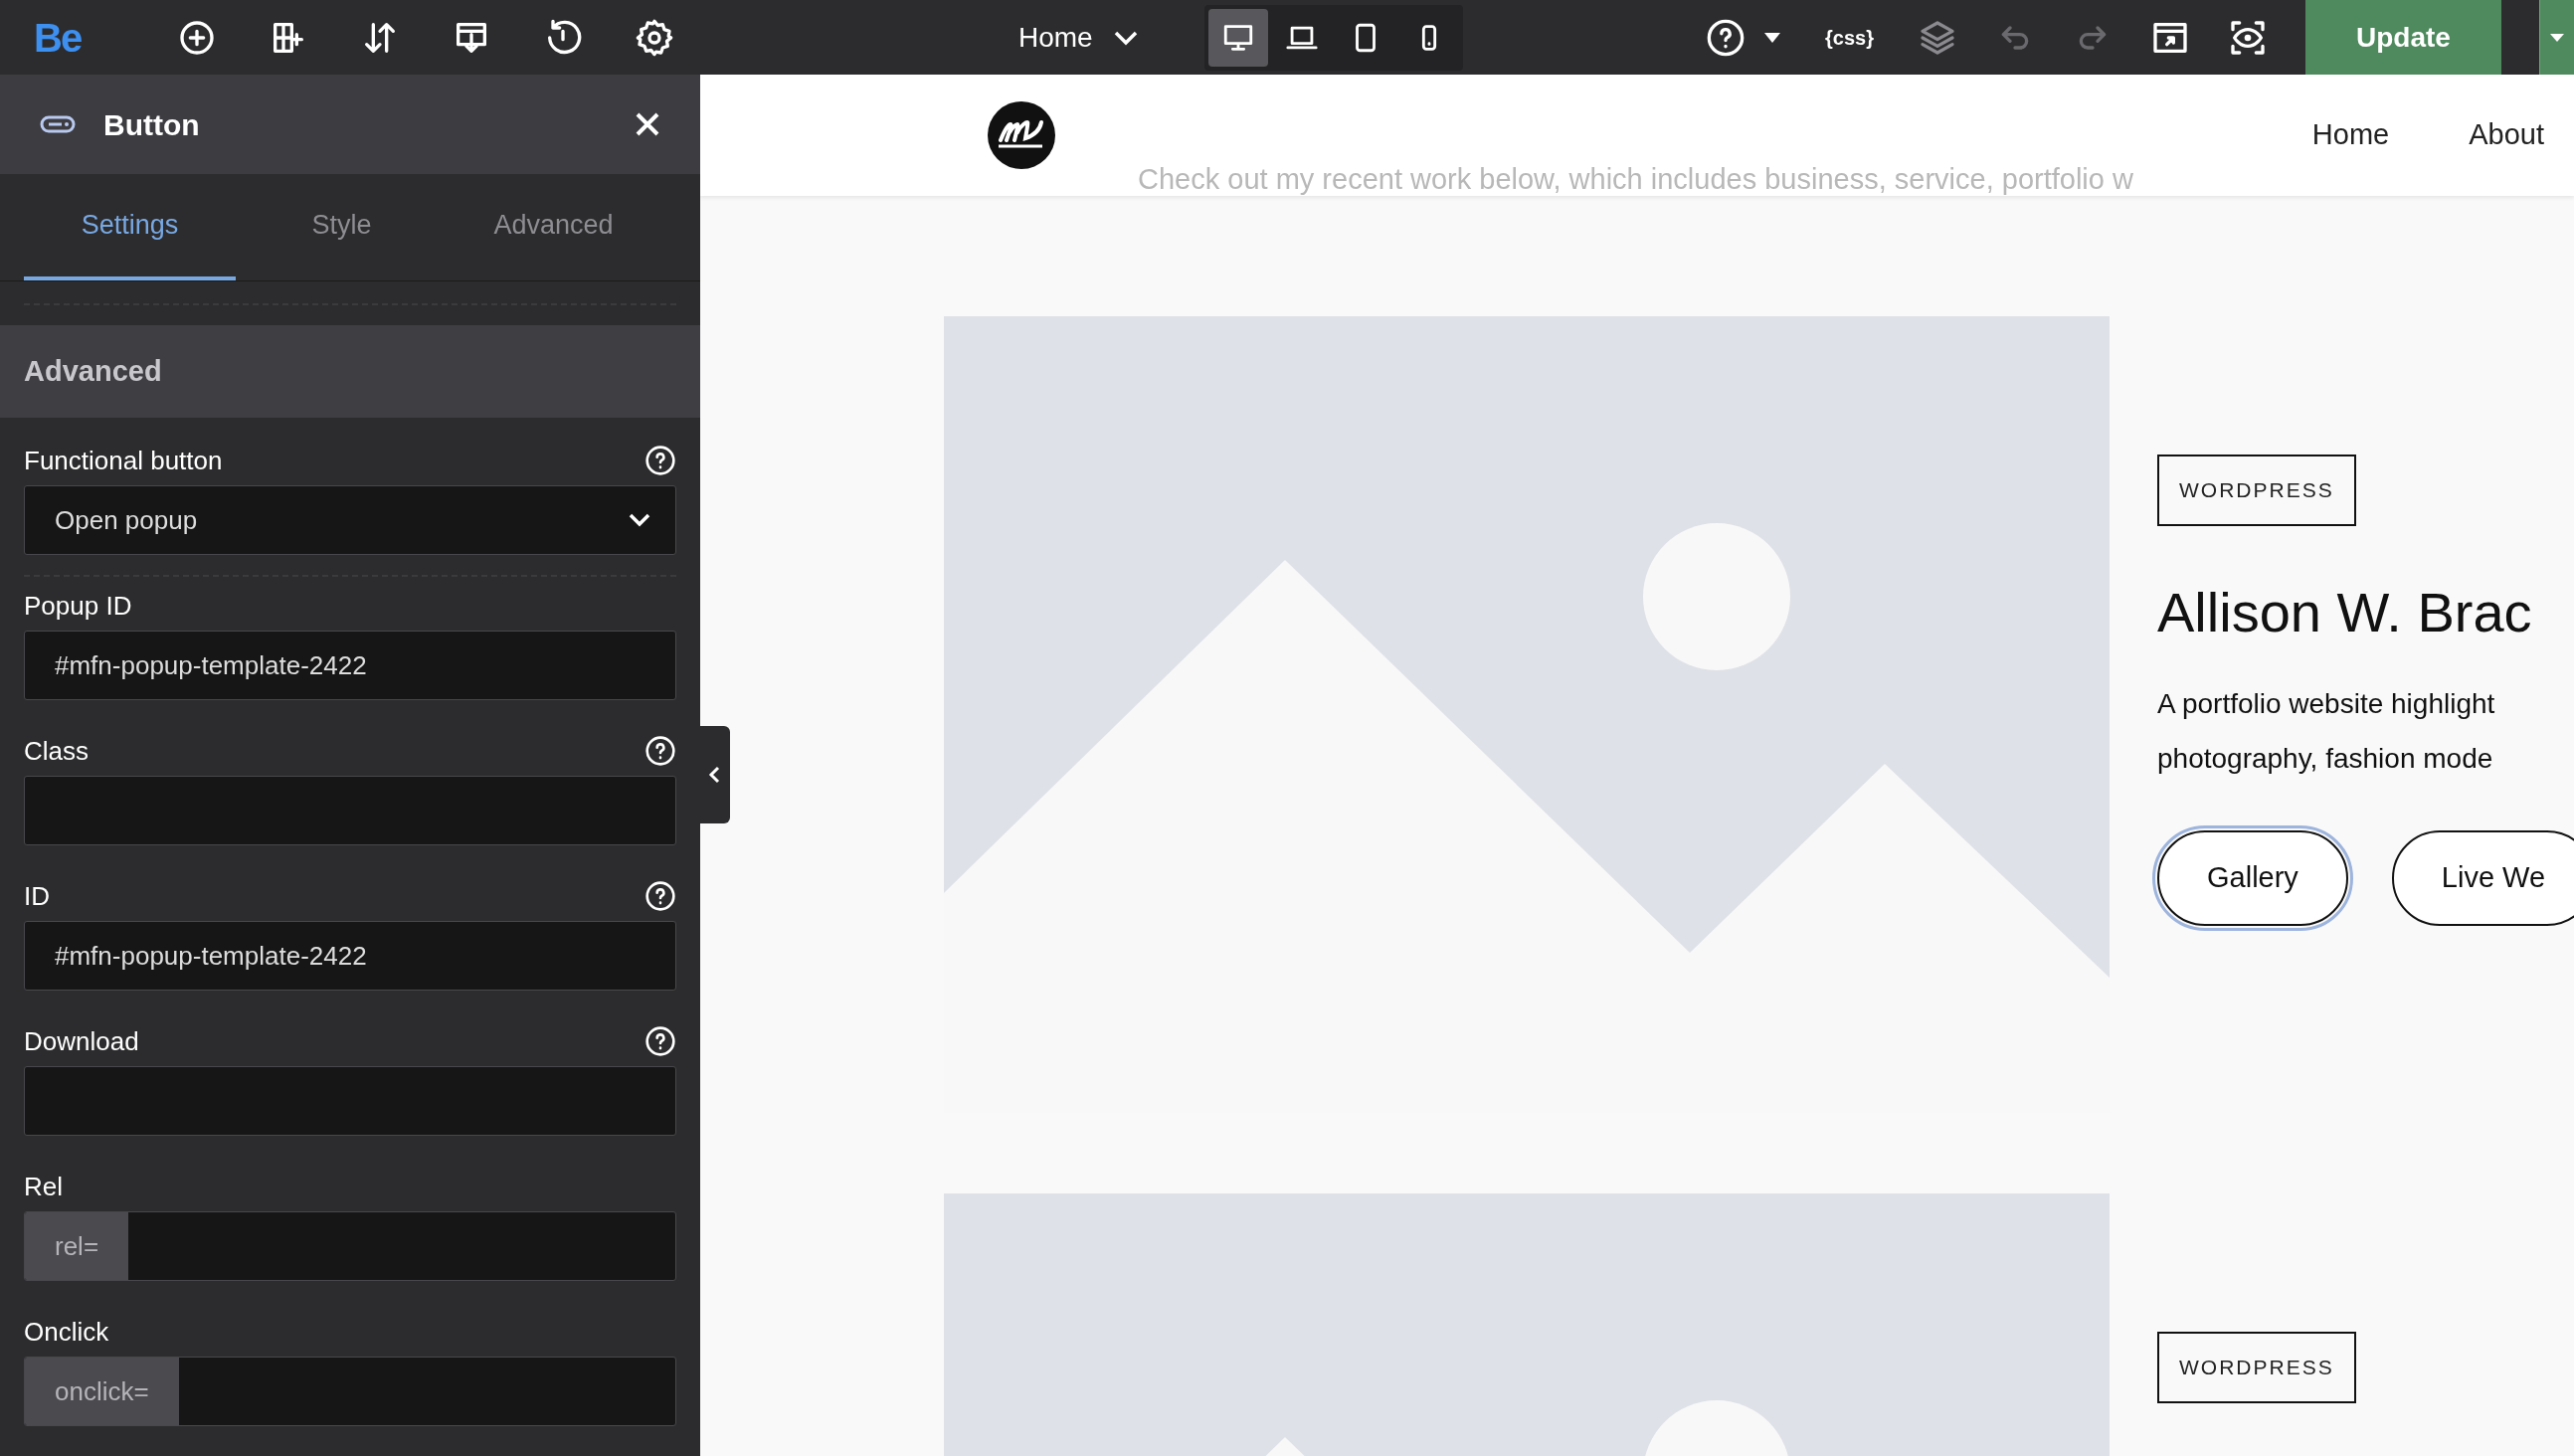  Describe the element at coordinates (1237, 37) in the screenshot. I see `desktop-view-button` at that location.